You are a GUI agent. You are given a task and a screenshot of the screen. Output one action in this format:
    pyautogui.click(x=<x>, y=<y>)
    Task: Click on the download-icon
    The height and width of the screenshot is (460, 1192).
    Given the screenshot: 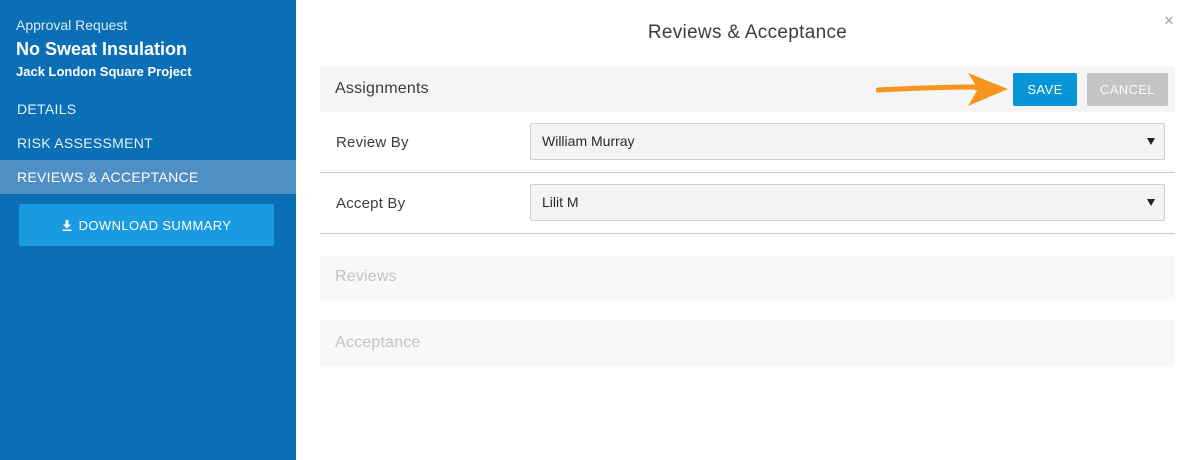 What is the action you would take?
    pyautogui.click(x=67, y=225)
    